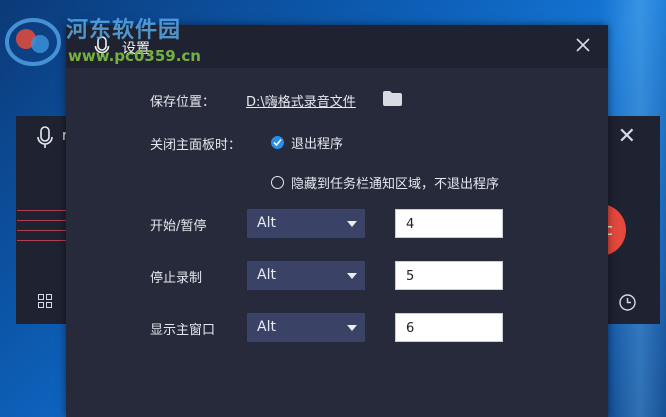 This screenshot has height=417, width=666. I want to click on stop-modifier-select: Alt, so click(306, 275).